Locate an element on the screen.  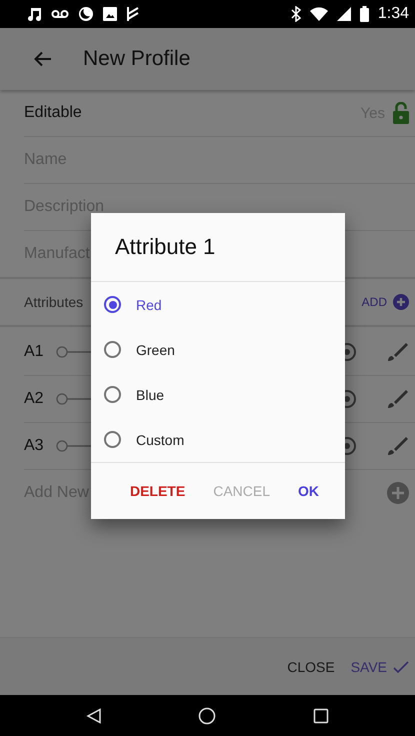
editable-label: Editable is located at coordinates (53, 113).